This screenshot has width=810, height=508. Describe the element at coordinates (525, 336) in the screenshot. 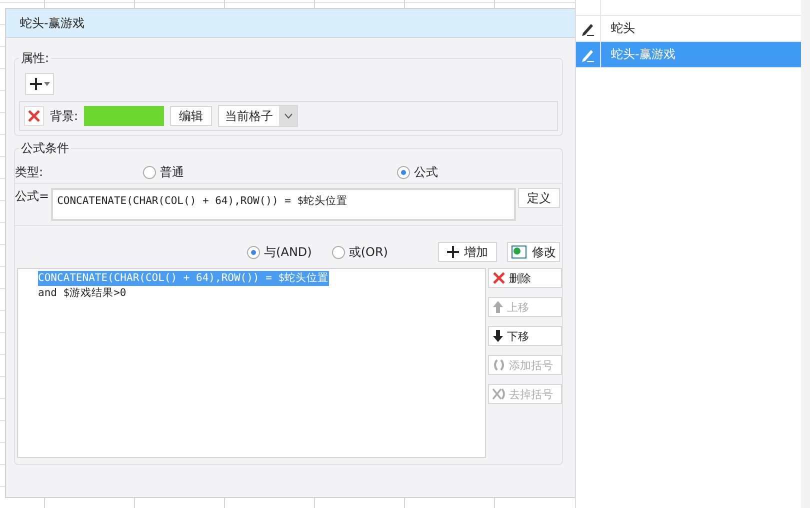

I see `action-button: 下移` at that location.